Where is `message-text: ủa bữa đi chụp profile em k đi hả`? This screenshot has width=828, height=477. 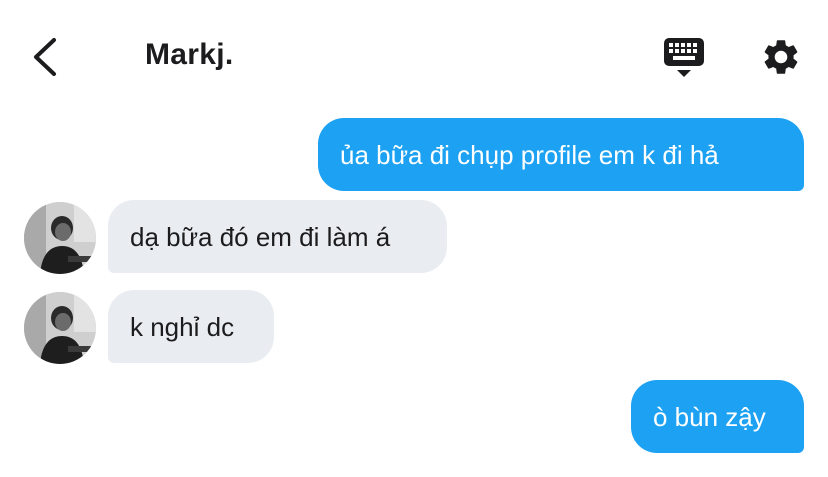 message-text: ủa bữa đi chụp profile em k đi hả is located at coordinates (529, 154).